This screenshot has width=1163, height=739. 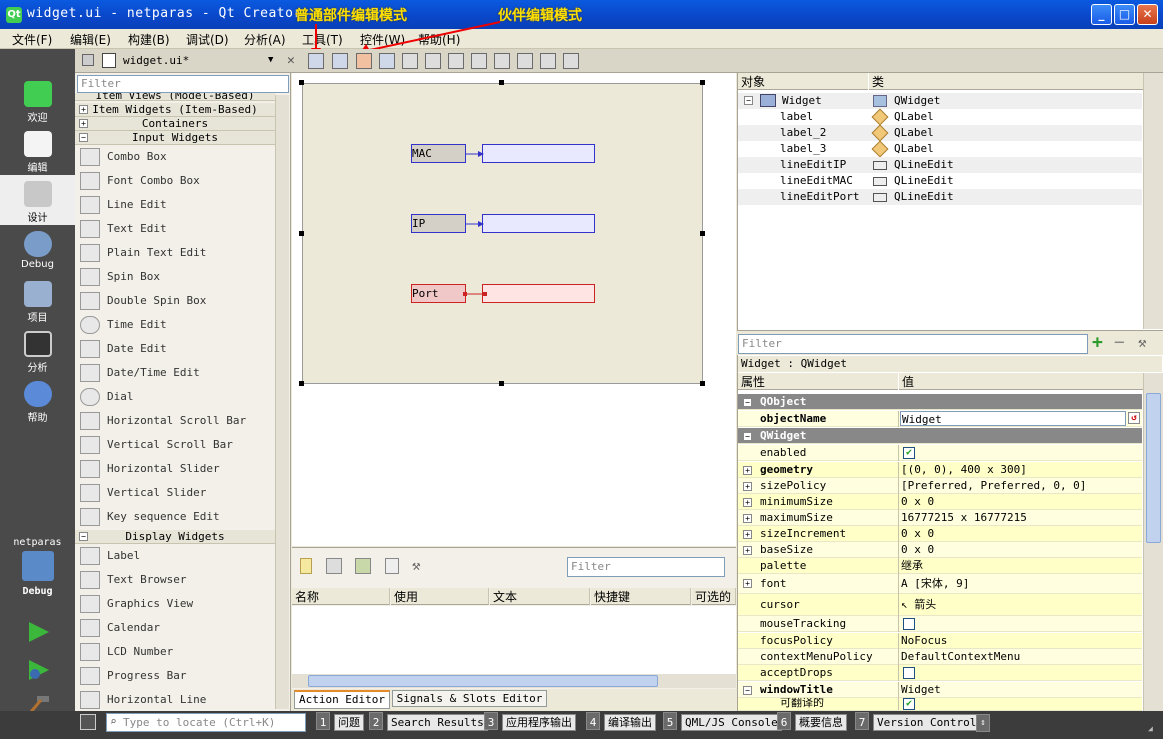 I want to click on editor-file-name: widget.ui*, so click(x=156, y=60).